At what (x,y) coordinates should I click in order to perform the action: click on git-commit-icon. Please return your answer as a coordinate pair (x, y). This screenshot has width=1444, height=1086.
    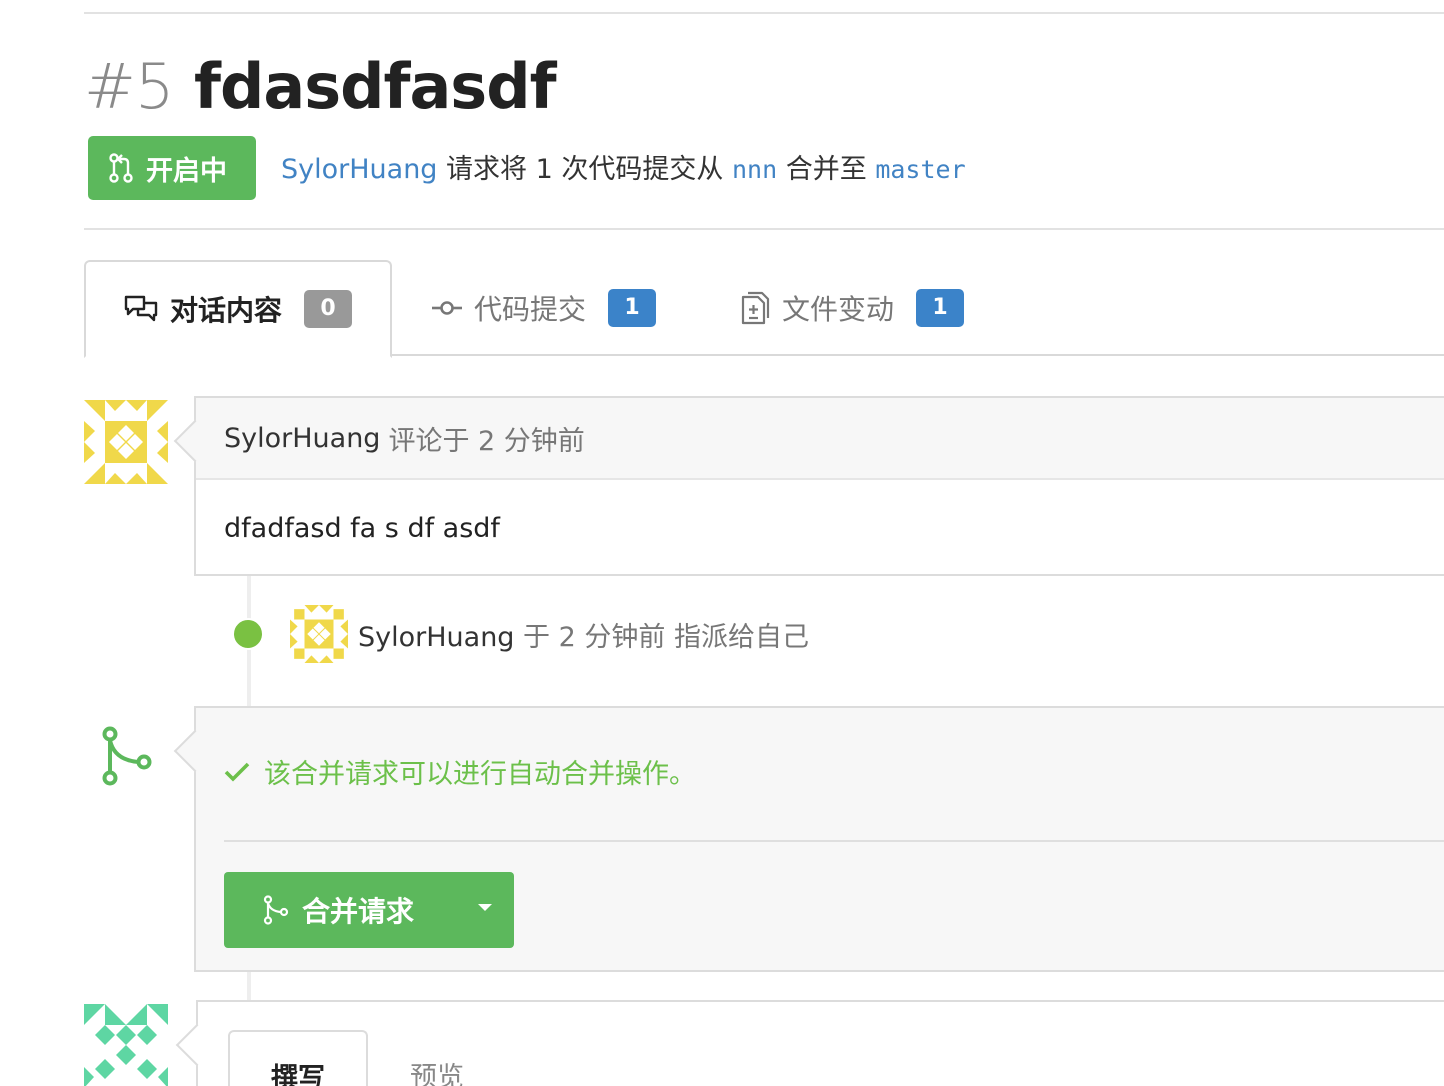
    Looking at the image, I should click on (447, 308).